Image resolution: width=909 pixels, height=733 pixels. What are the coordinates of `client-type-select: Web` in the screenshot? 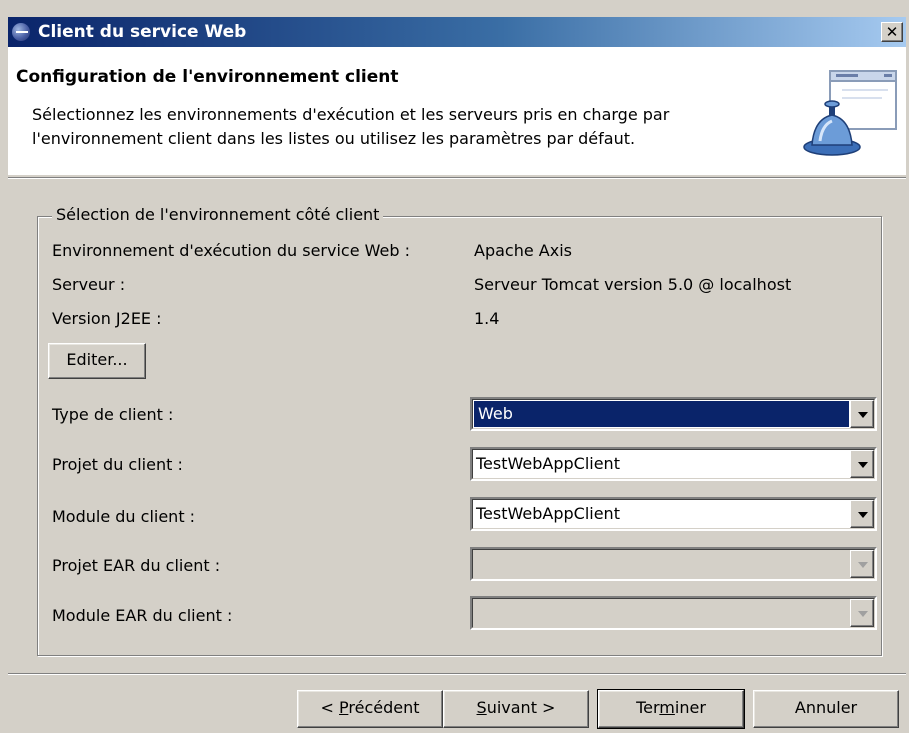 It's located at (673, 414).